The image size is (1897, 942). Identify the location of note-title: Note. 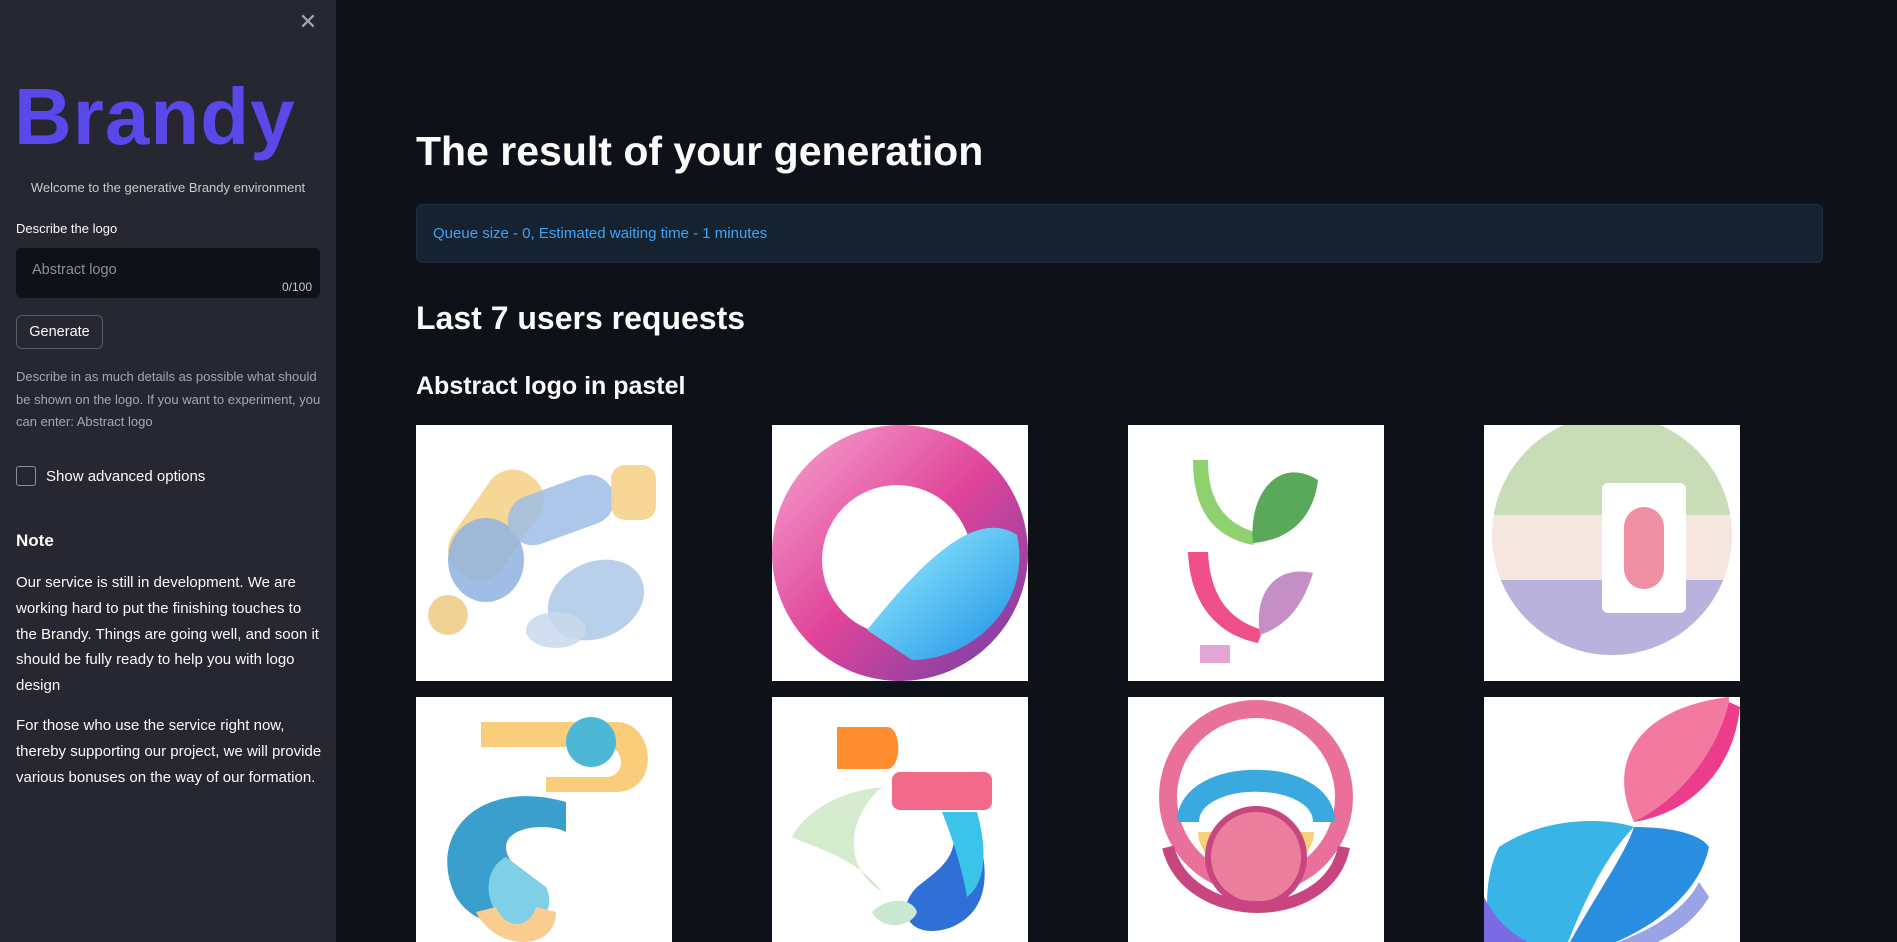
(35, 540).